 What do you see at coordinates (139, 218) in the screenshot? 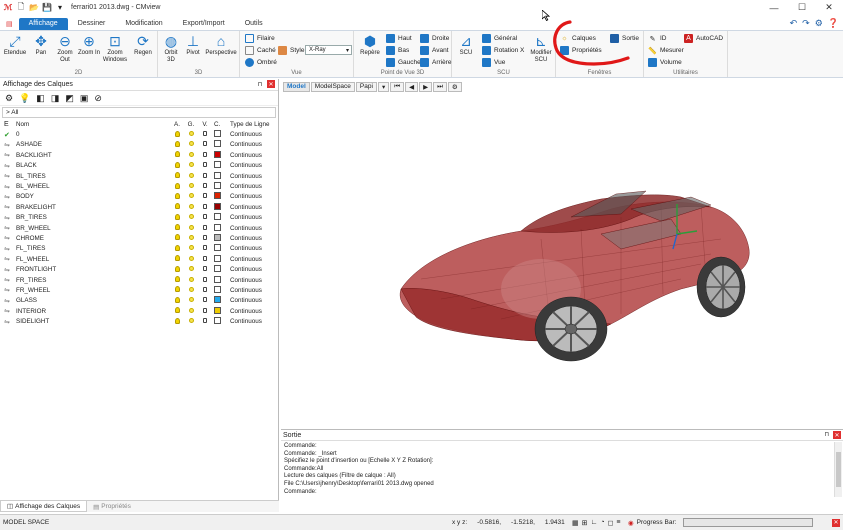
I see `layer-row: ⇋ BR_TIRES Continuous` at bounding box center [139, 218].